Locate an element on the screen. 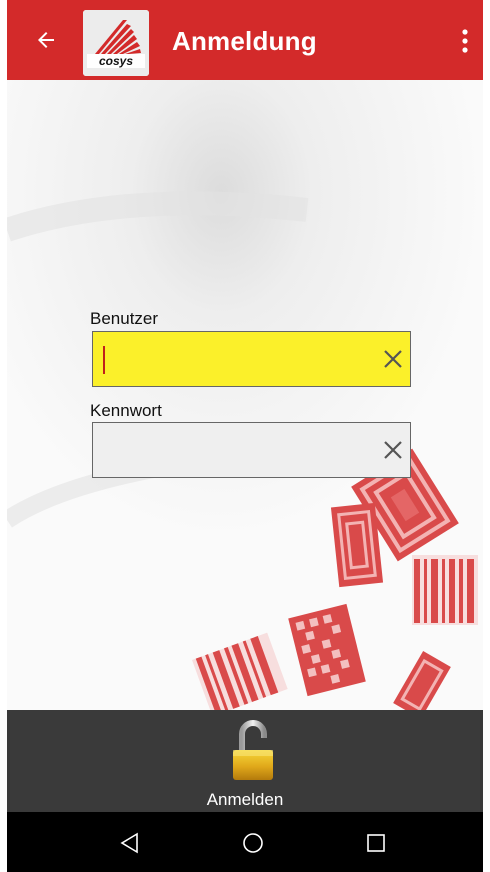 Image resolution: width=490 pixels, height=872 pixels. password-input is located at coordinates (236, 450).